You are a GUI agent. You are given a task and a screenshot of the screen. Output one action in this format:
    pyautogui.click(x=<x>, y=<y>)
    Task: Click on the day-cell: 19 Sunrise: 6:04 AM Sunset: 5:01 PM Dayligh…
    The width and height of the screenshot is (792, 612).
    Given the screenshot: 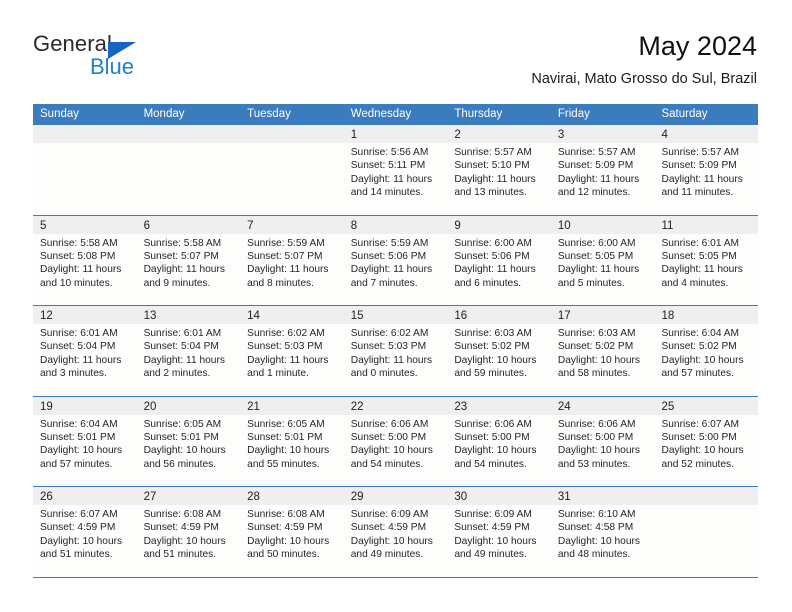 What is the action you would take?
    pyautogui.click(x=85, y=441)
    